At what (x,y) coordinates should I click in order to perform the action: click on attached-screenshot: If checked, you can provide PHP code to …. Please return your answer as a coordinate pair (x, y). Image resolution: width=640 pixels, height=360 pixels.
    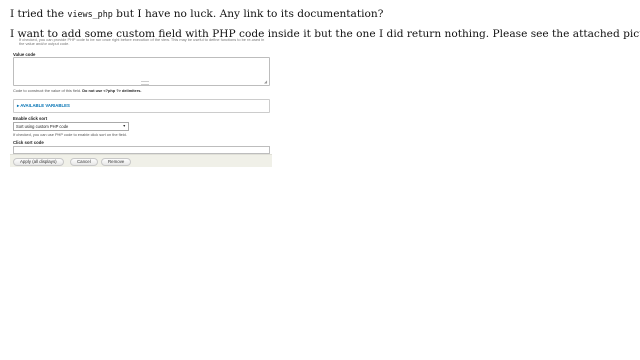
    Looking at the image, I should click on (141, 102).